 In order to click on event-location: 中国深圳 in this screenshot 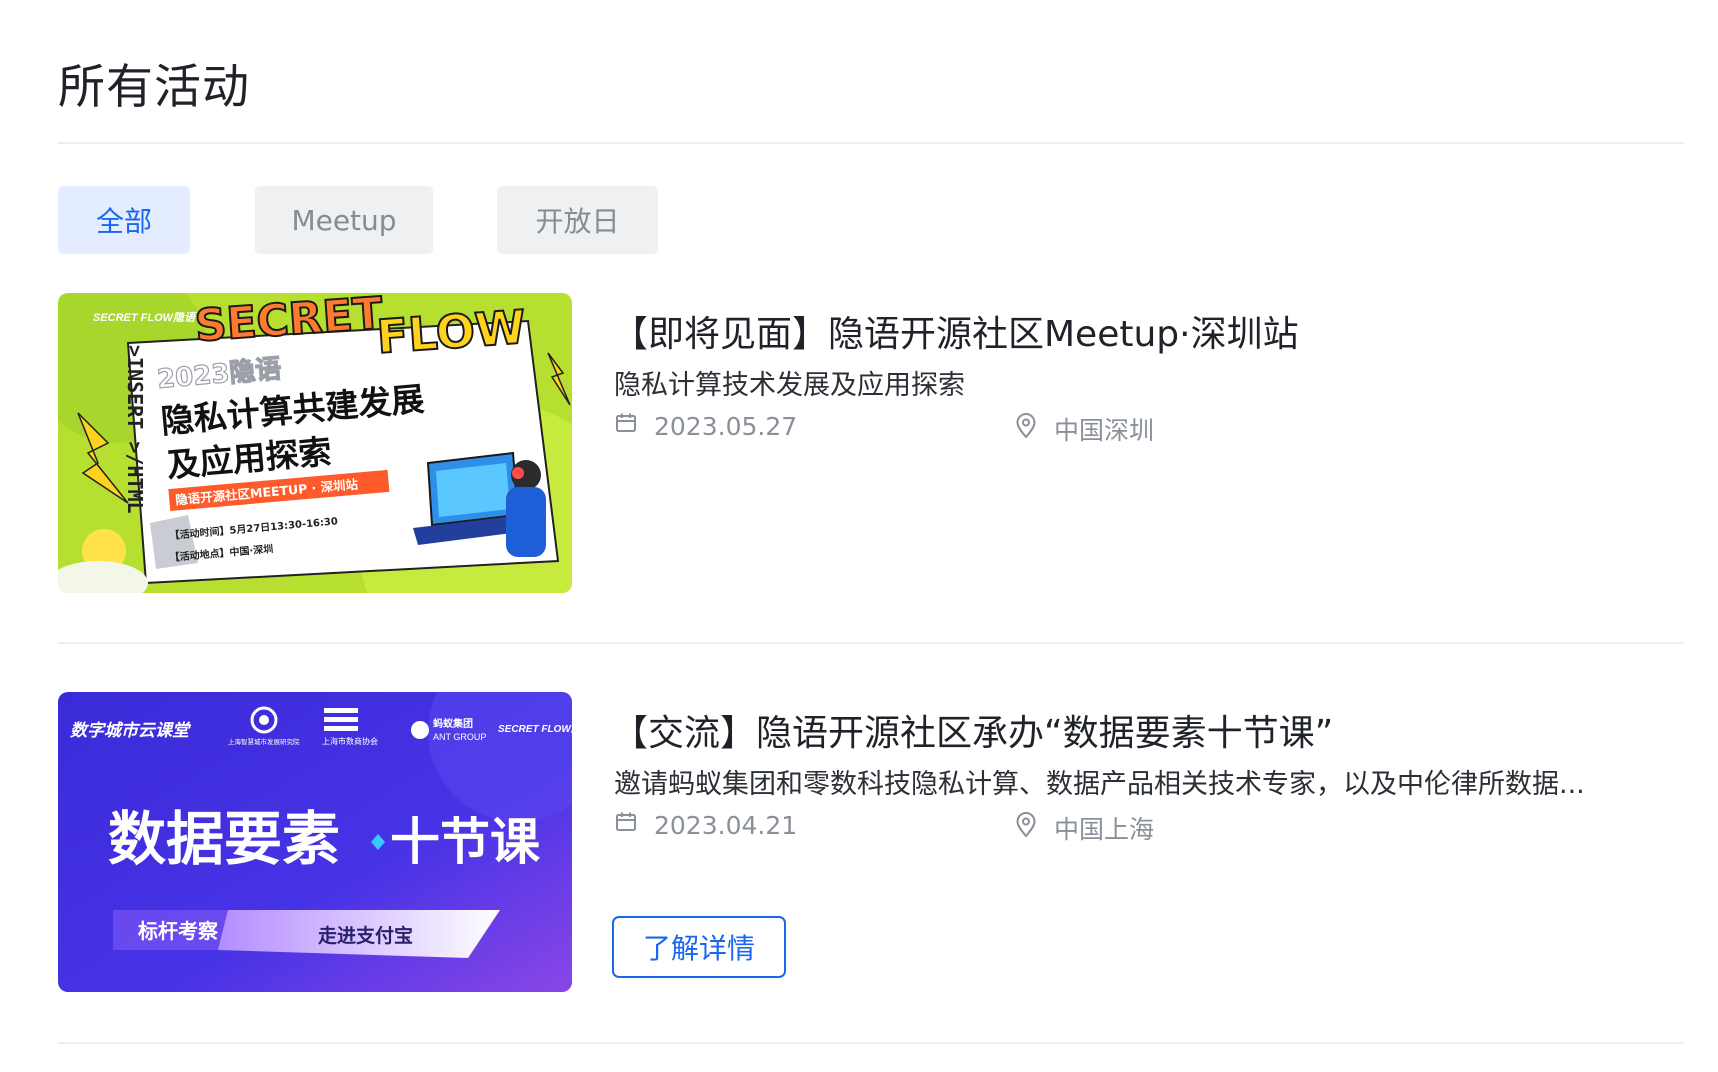, I will do `click(1084, 429)`.